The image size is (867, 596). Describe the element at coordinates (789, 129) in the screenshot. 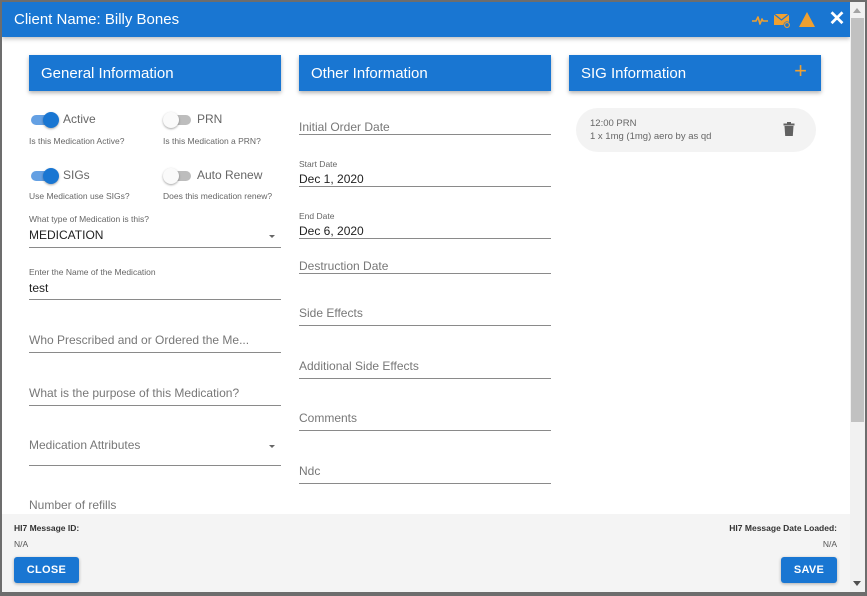

I see `trash-icon` at that location.